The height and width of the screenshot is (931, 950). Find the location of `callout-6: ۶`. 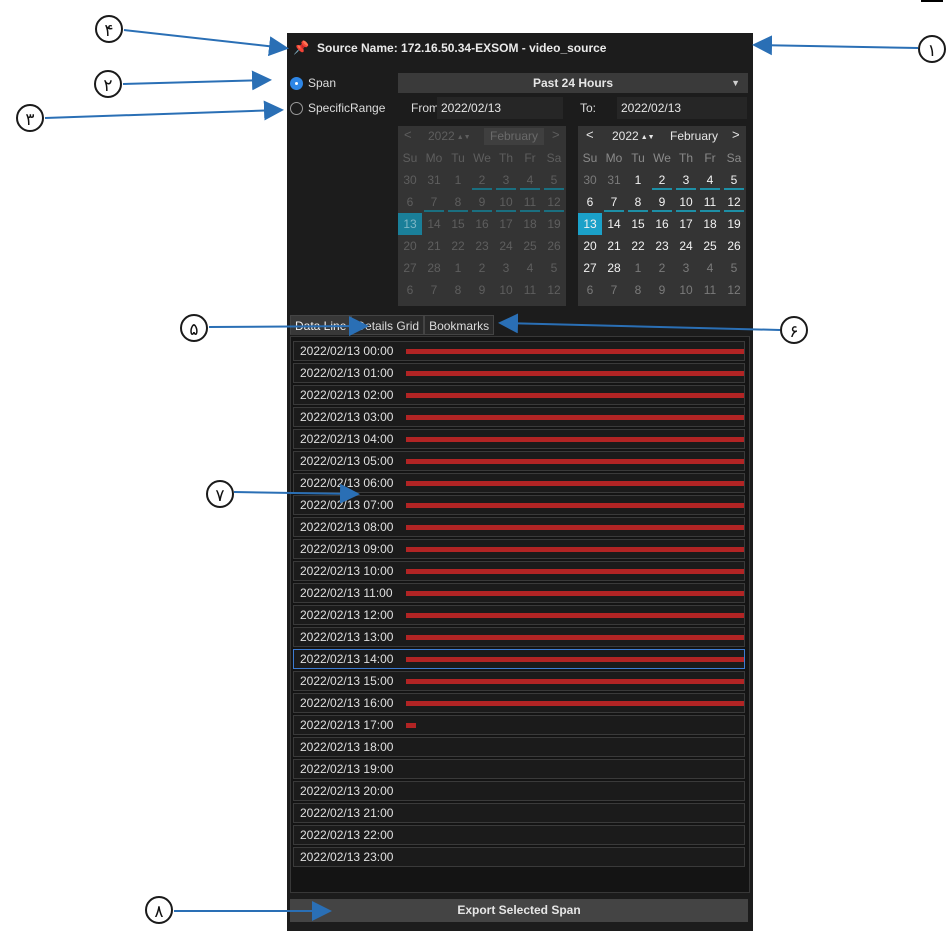

callout-6: ۶ is located at coordinates (794, 330).